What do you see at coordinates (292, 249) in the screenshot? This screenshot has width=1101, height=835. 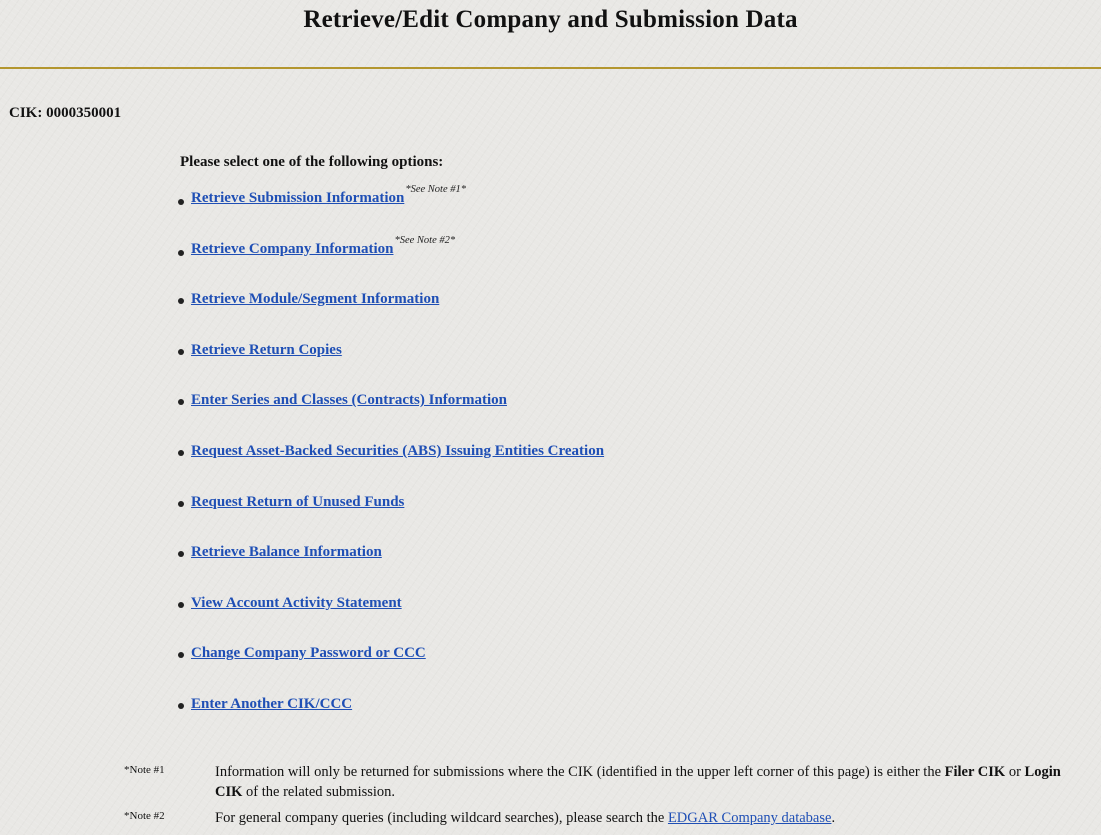 I see `retrieve-company-information-link: Retrieve Company Information` at bounding box center [292, 249].